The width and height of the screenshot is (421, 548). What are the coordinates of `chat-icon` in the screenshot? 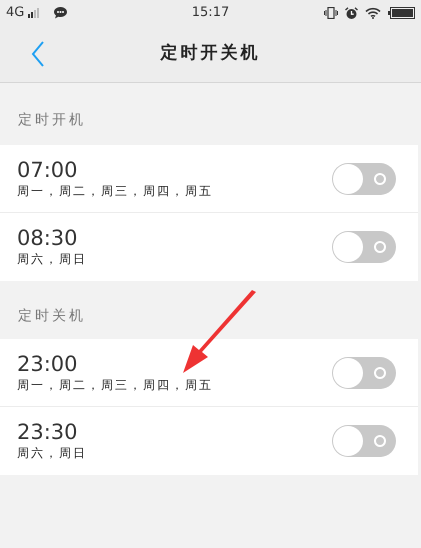 It's located at (61, 13).